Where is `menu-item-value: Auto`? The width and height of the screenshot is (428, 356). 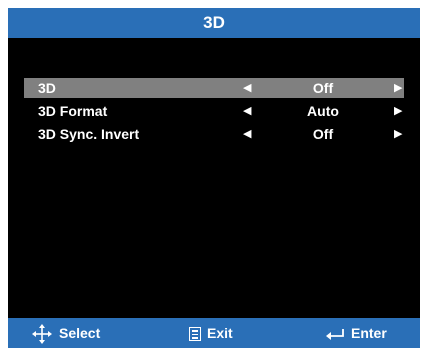 menu-item-value: Auto is located at coordinates (323, 111).